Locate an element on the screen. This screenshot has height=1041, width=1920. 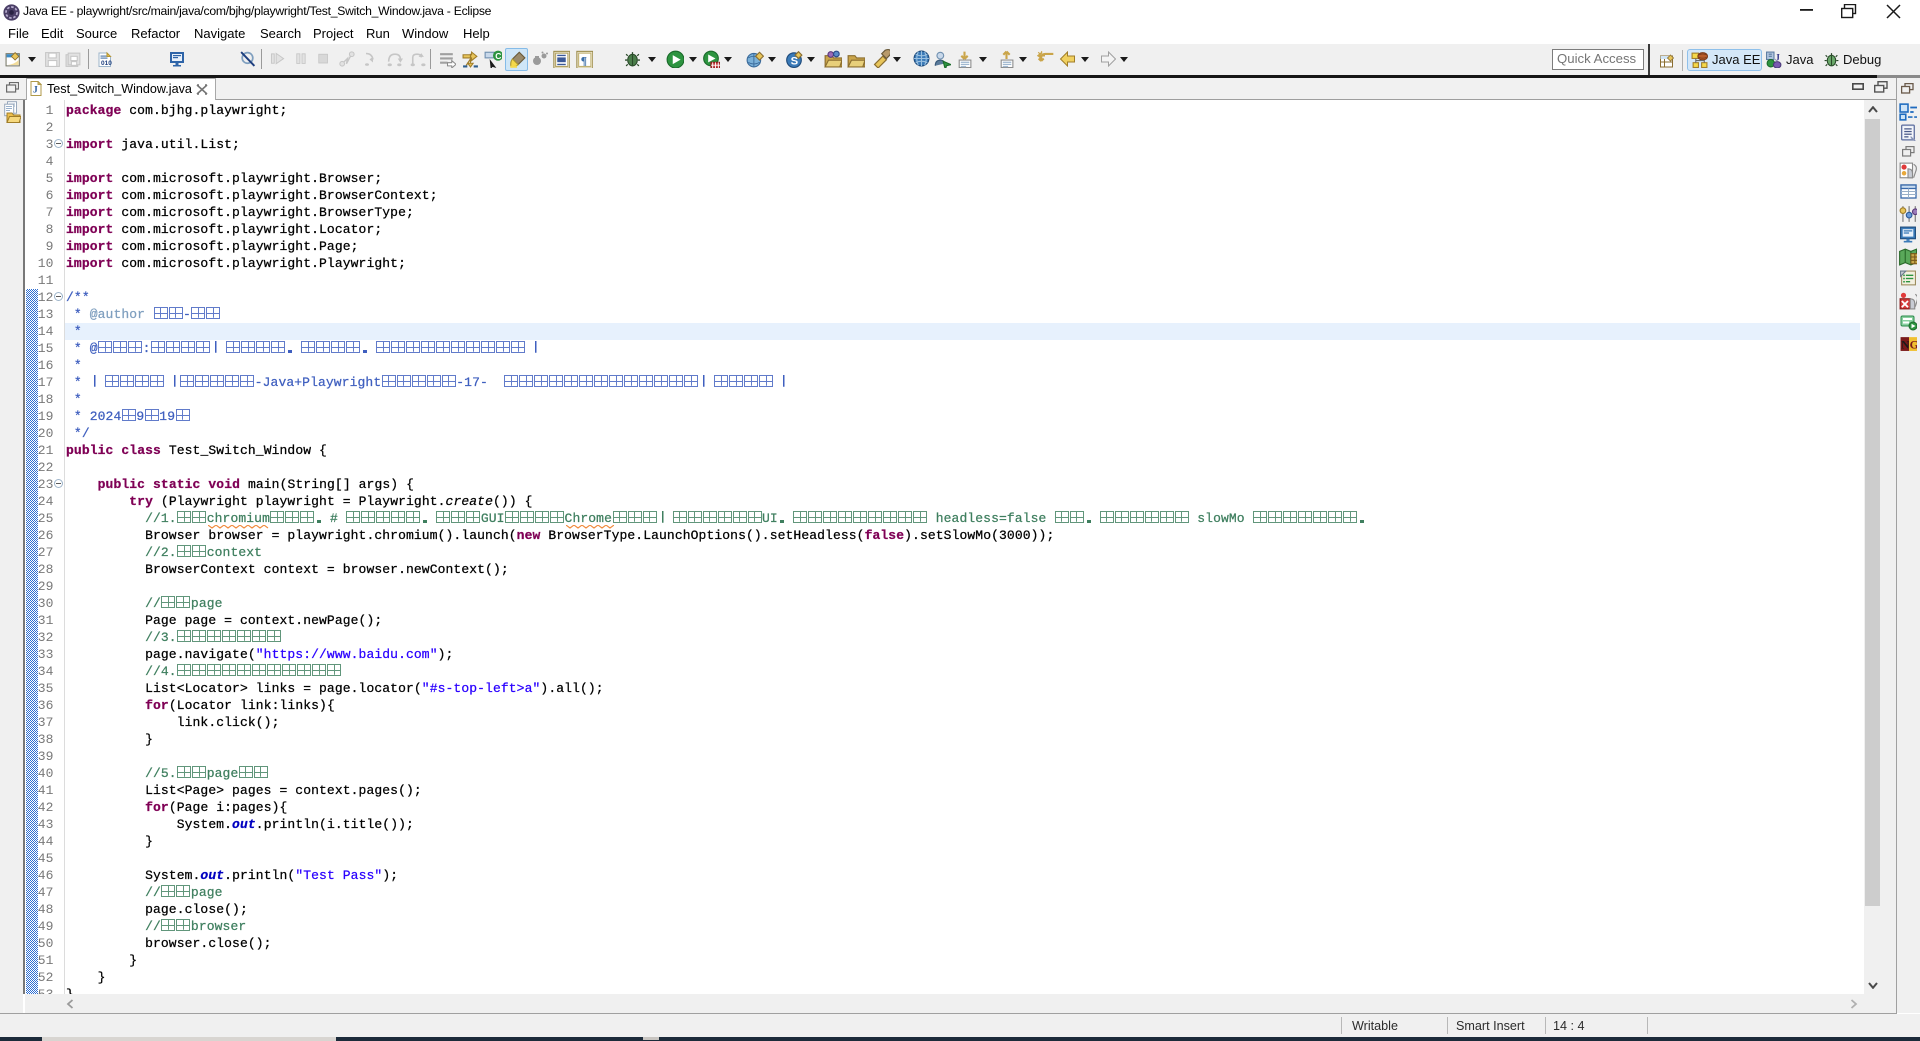
svg-text: 010 is located at coordinates (106, 63).